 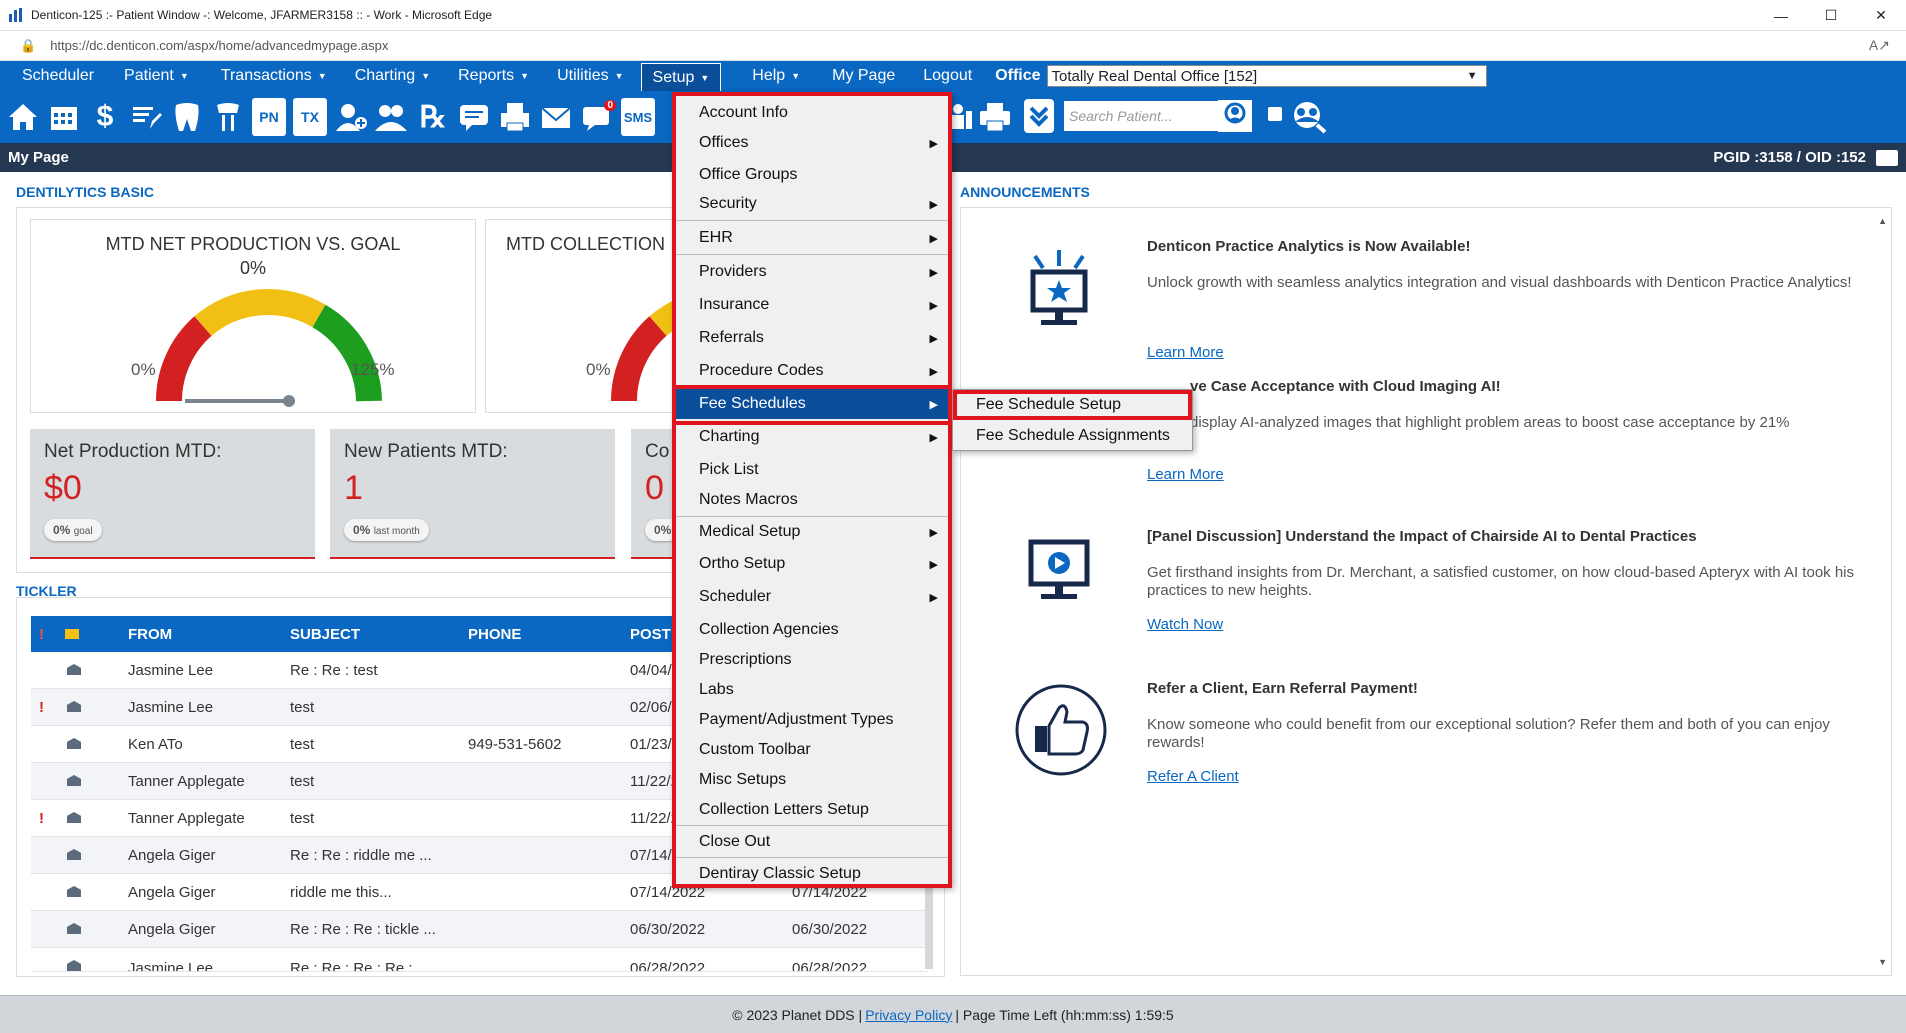 What do you see at coordinates (392, 117) in the screenshot?
I see `add-family-icon` at bounding box center [392, 117].